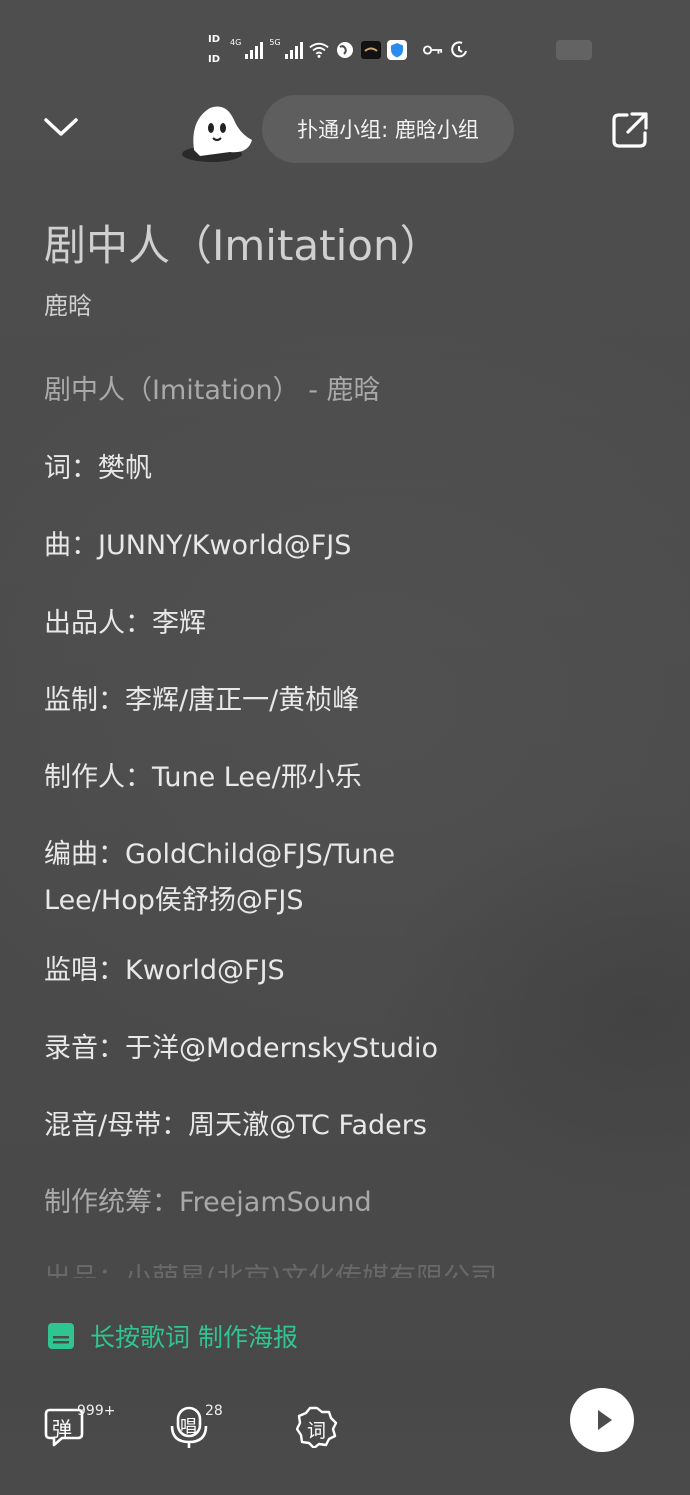 This screenshot has width=690, height=1495. What do you see at coordinates (318, 50) in the screenshot?
I see `wifi-icon` at bounding box center [318, 50].